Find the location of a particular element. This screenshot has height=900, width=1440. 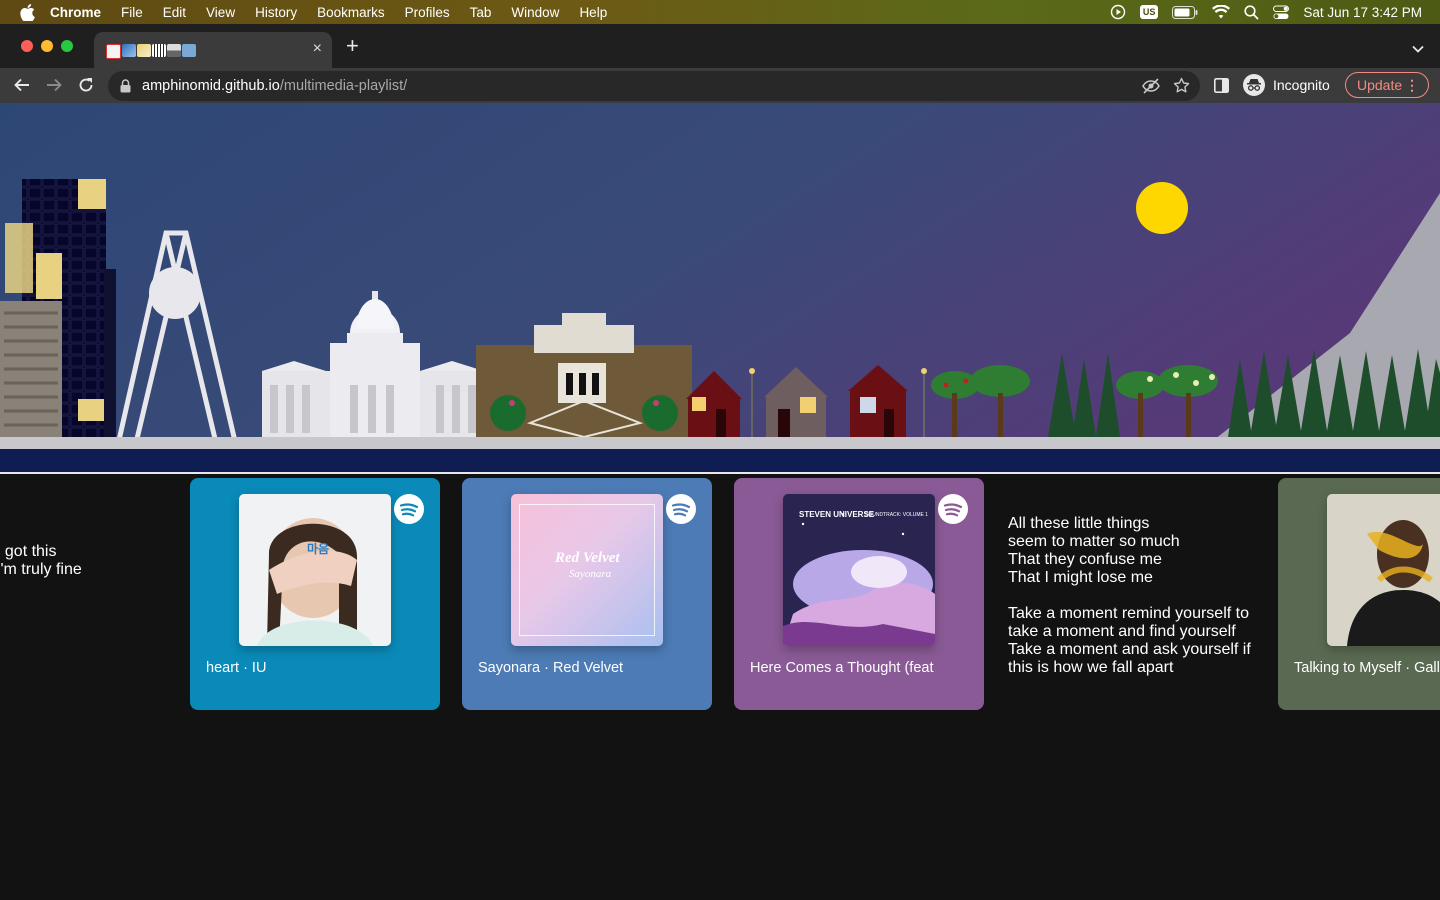

lyric-line: I got this is located at coordinates (28, 551).